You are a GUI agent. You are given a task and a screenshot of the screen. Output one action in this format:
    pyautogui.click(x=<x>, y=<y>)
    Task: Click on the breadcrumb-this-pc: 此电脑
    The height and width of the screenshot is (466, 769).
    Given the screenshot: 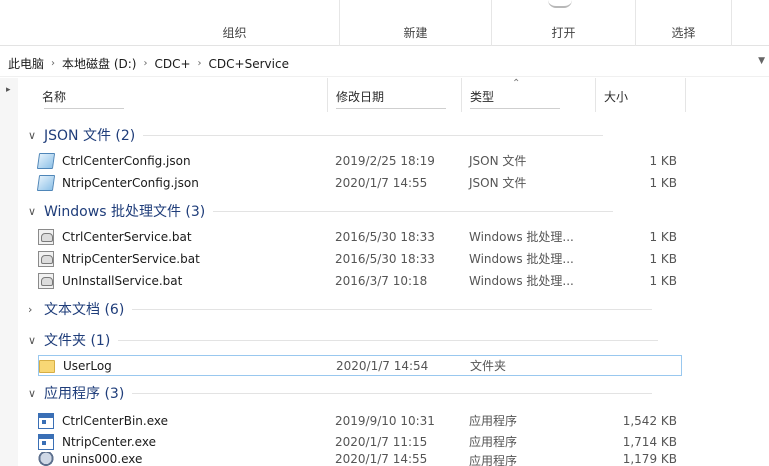 What is the action you would take?
    pyautogui.click(x=26, y=63)
    